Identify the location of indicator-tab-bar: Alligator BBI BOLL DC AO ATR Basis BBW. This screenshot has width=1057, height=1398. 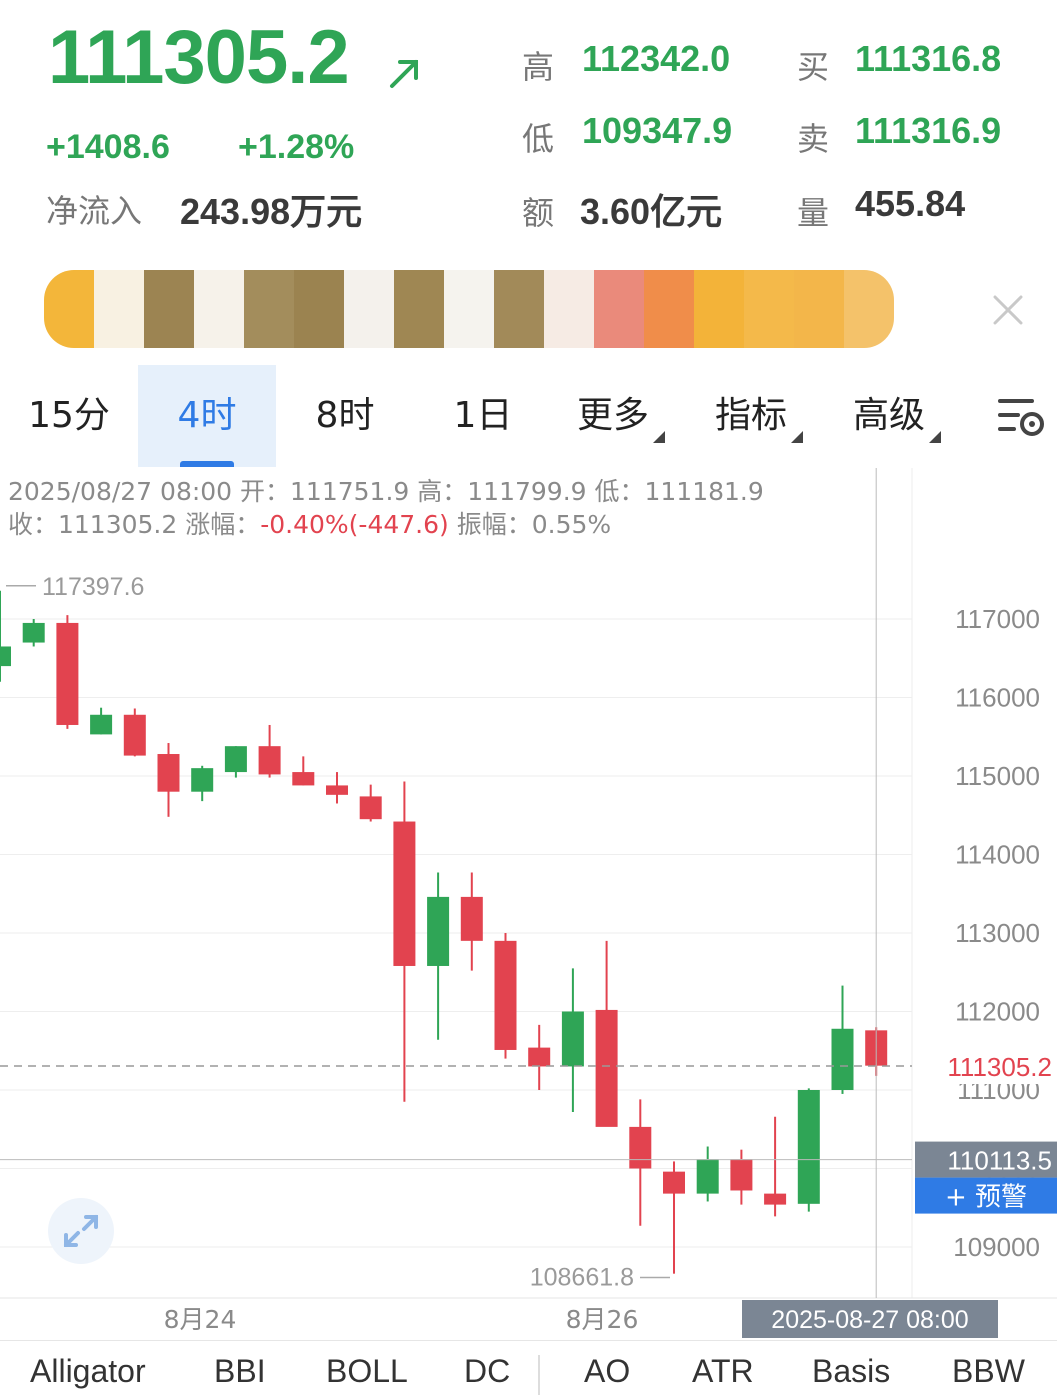
(528, 1369).